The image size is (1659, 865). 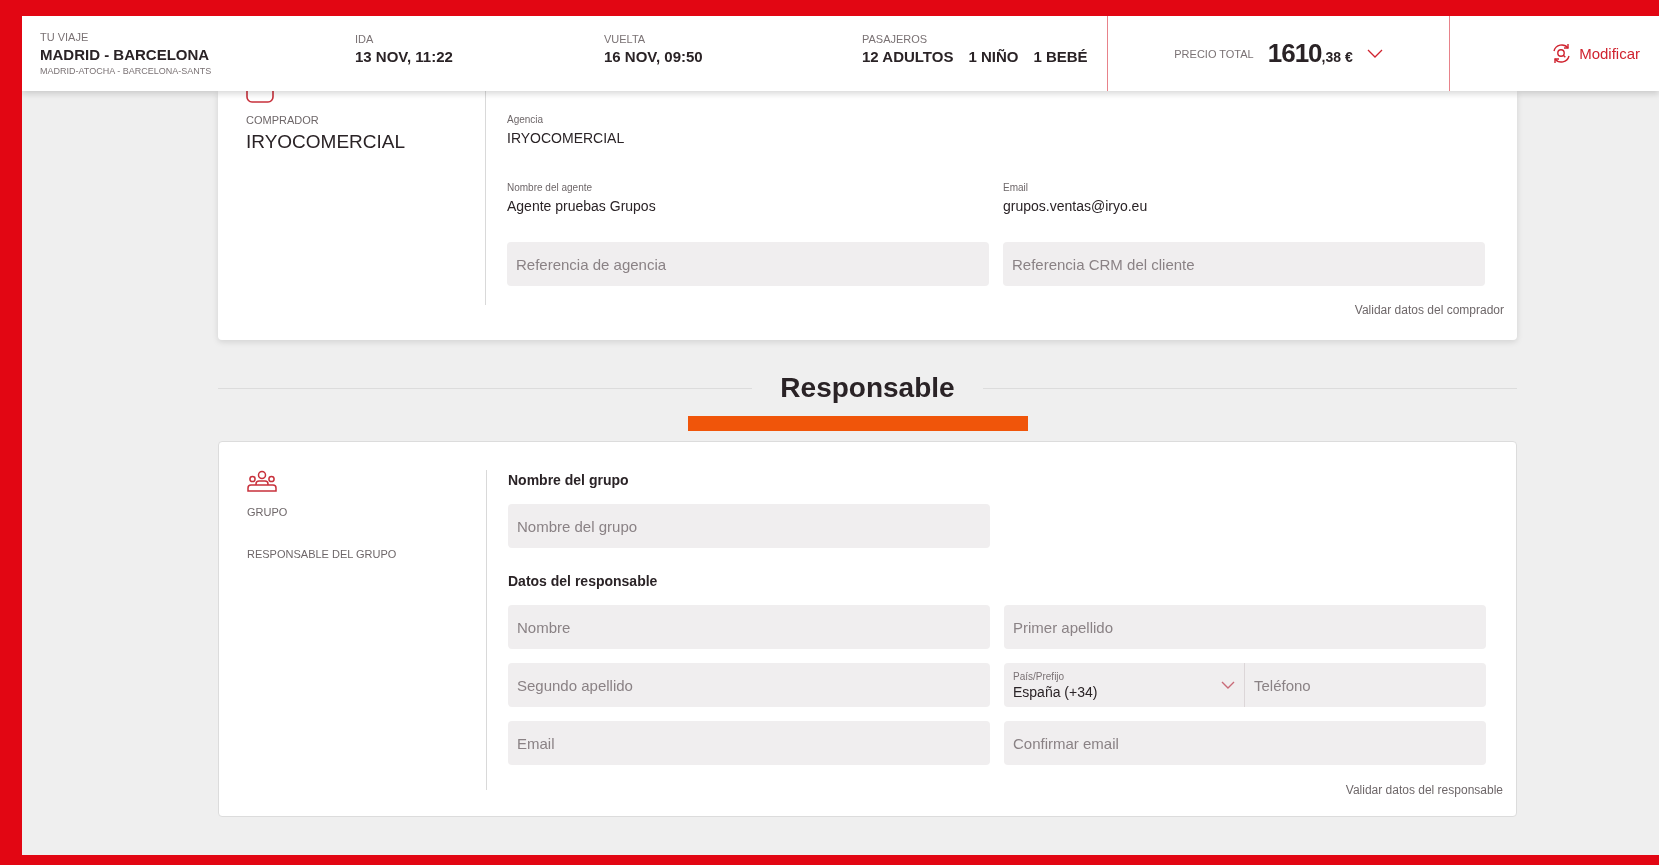 I want to click on trip-label: TU VIAJE, so click(x=65, y=37).